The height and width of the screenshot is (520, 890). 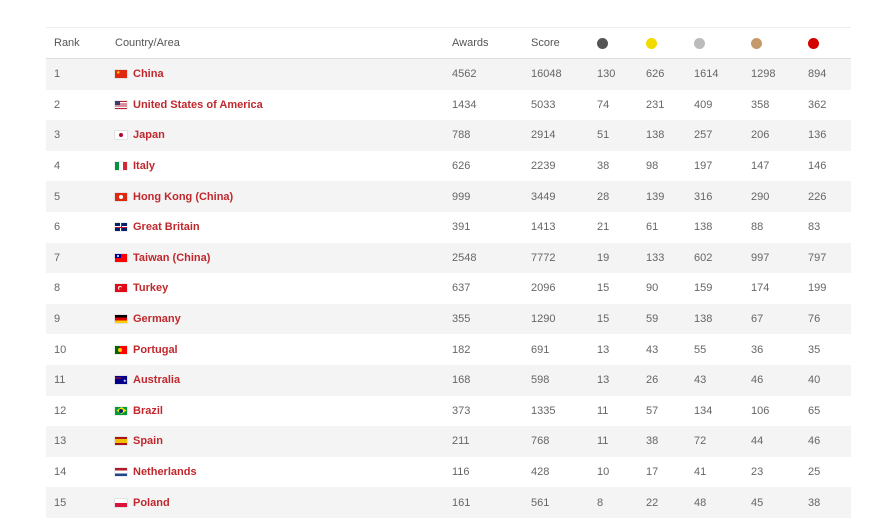 What do you see at coordinates (543, 288) in the screenshot?
I see `score-cell: 2096` at bounding box center [543, 288].